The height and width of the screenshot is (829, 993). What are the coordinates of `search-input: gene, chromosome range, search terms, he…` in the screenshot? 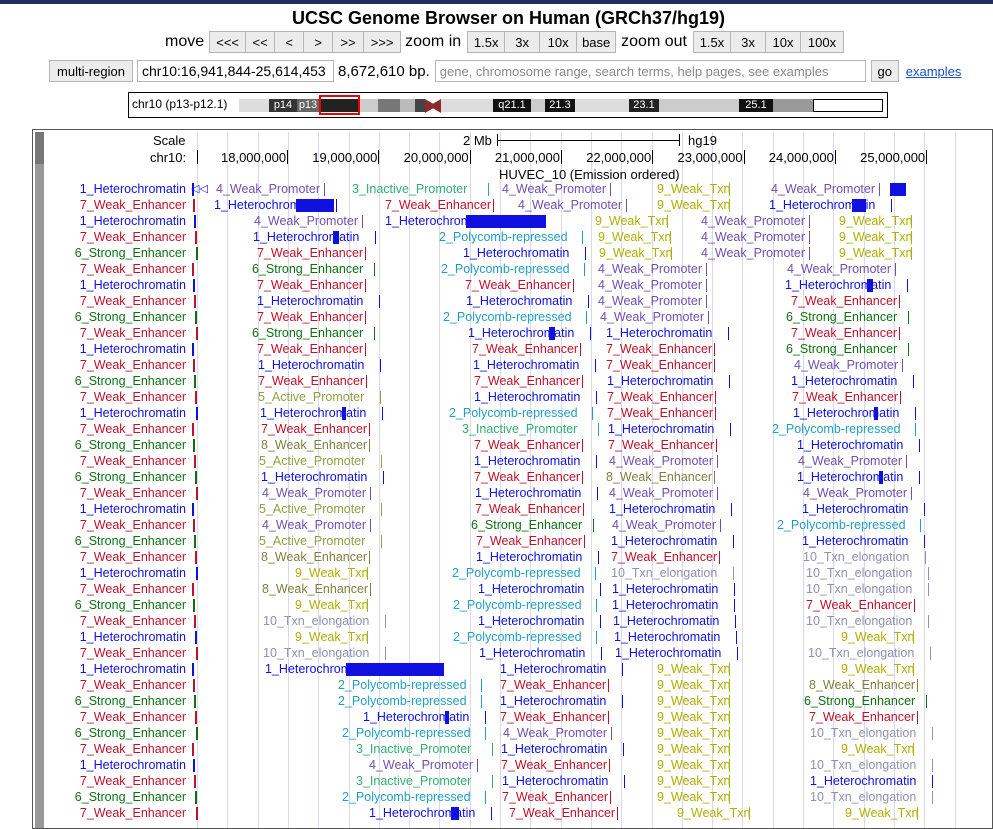 It's located at (650, 71).